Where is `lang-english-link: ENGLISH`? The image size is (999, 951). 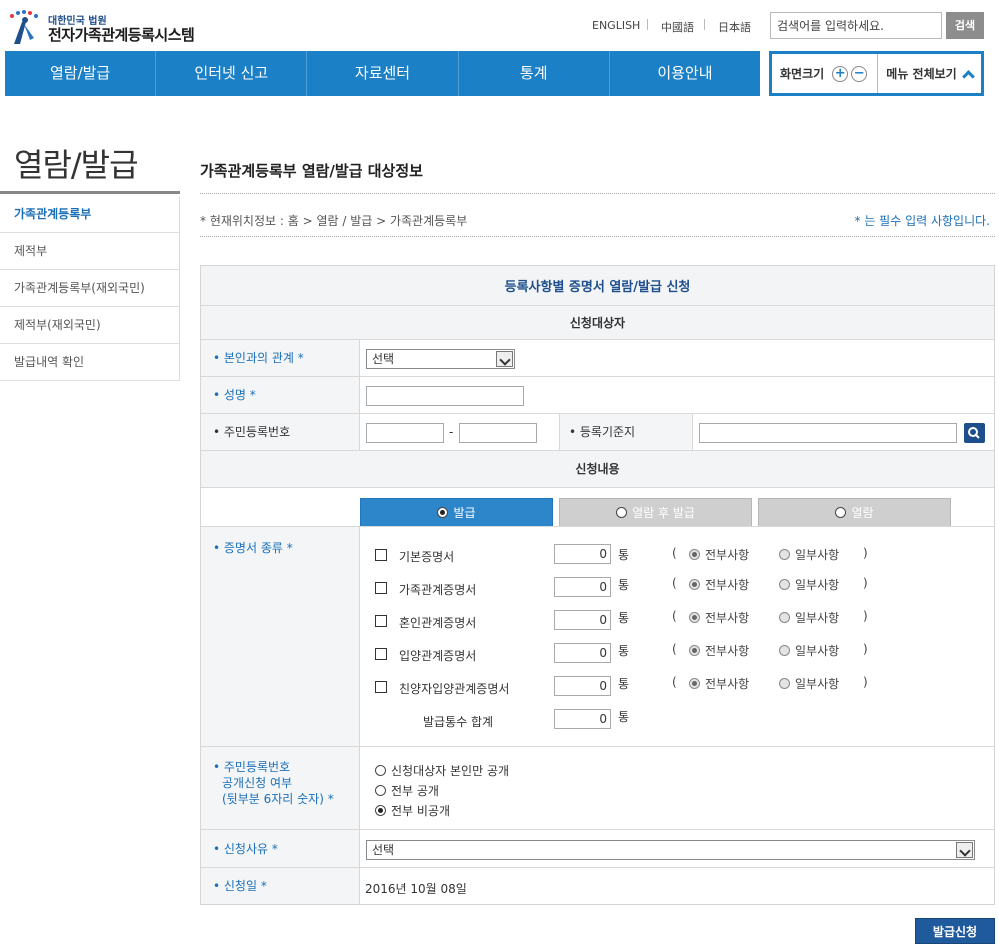
lang-english-link: ENGLISH is located at coordinates (616, 25).